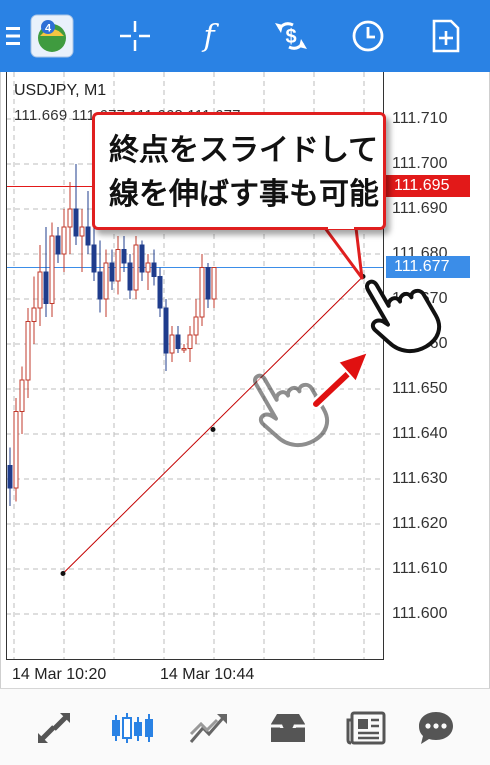 This screenshot has width=490, height=765. I want to click on time-axis-label: 14 Mar 10:44, so click(207, 674).